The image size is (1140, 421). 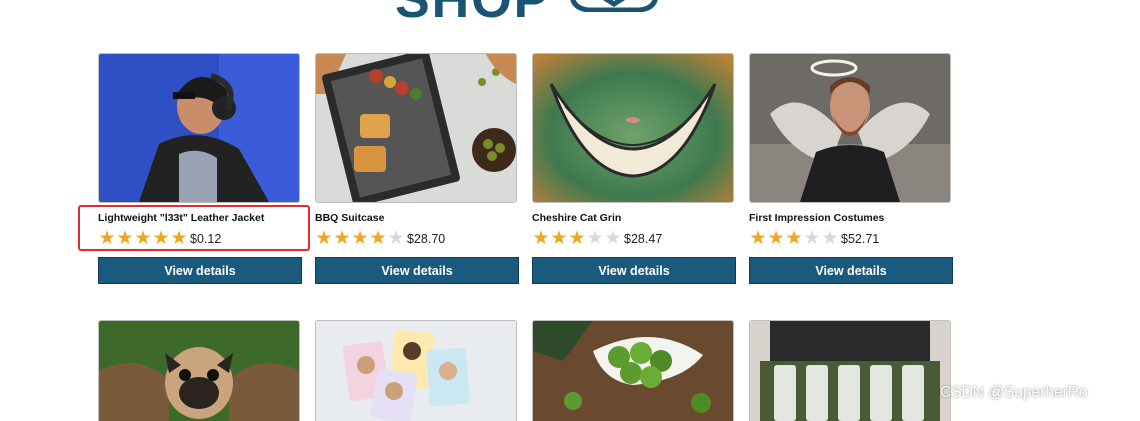 I want to click on photo-cards-image, so click(x=416, y=371).